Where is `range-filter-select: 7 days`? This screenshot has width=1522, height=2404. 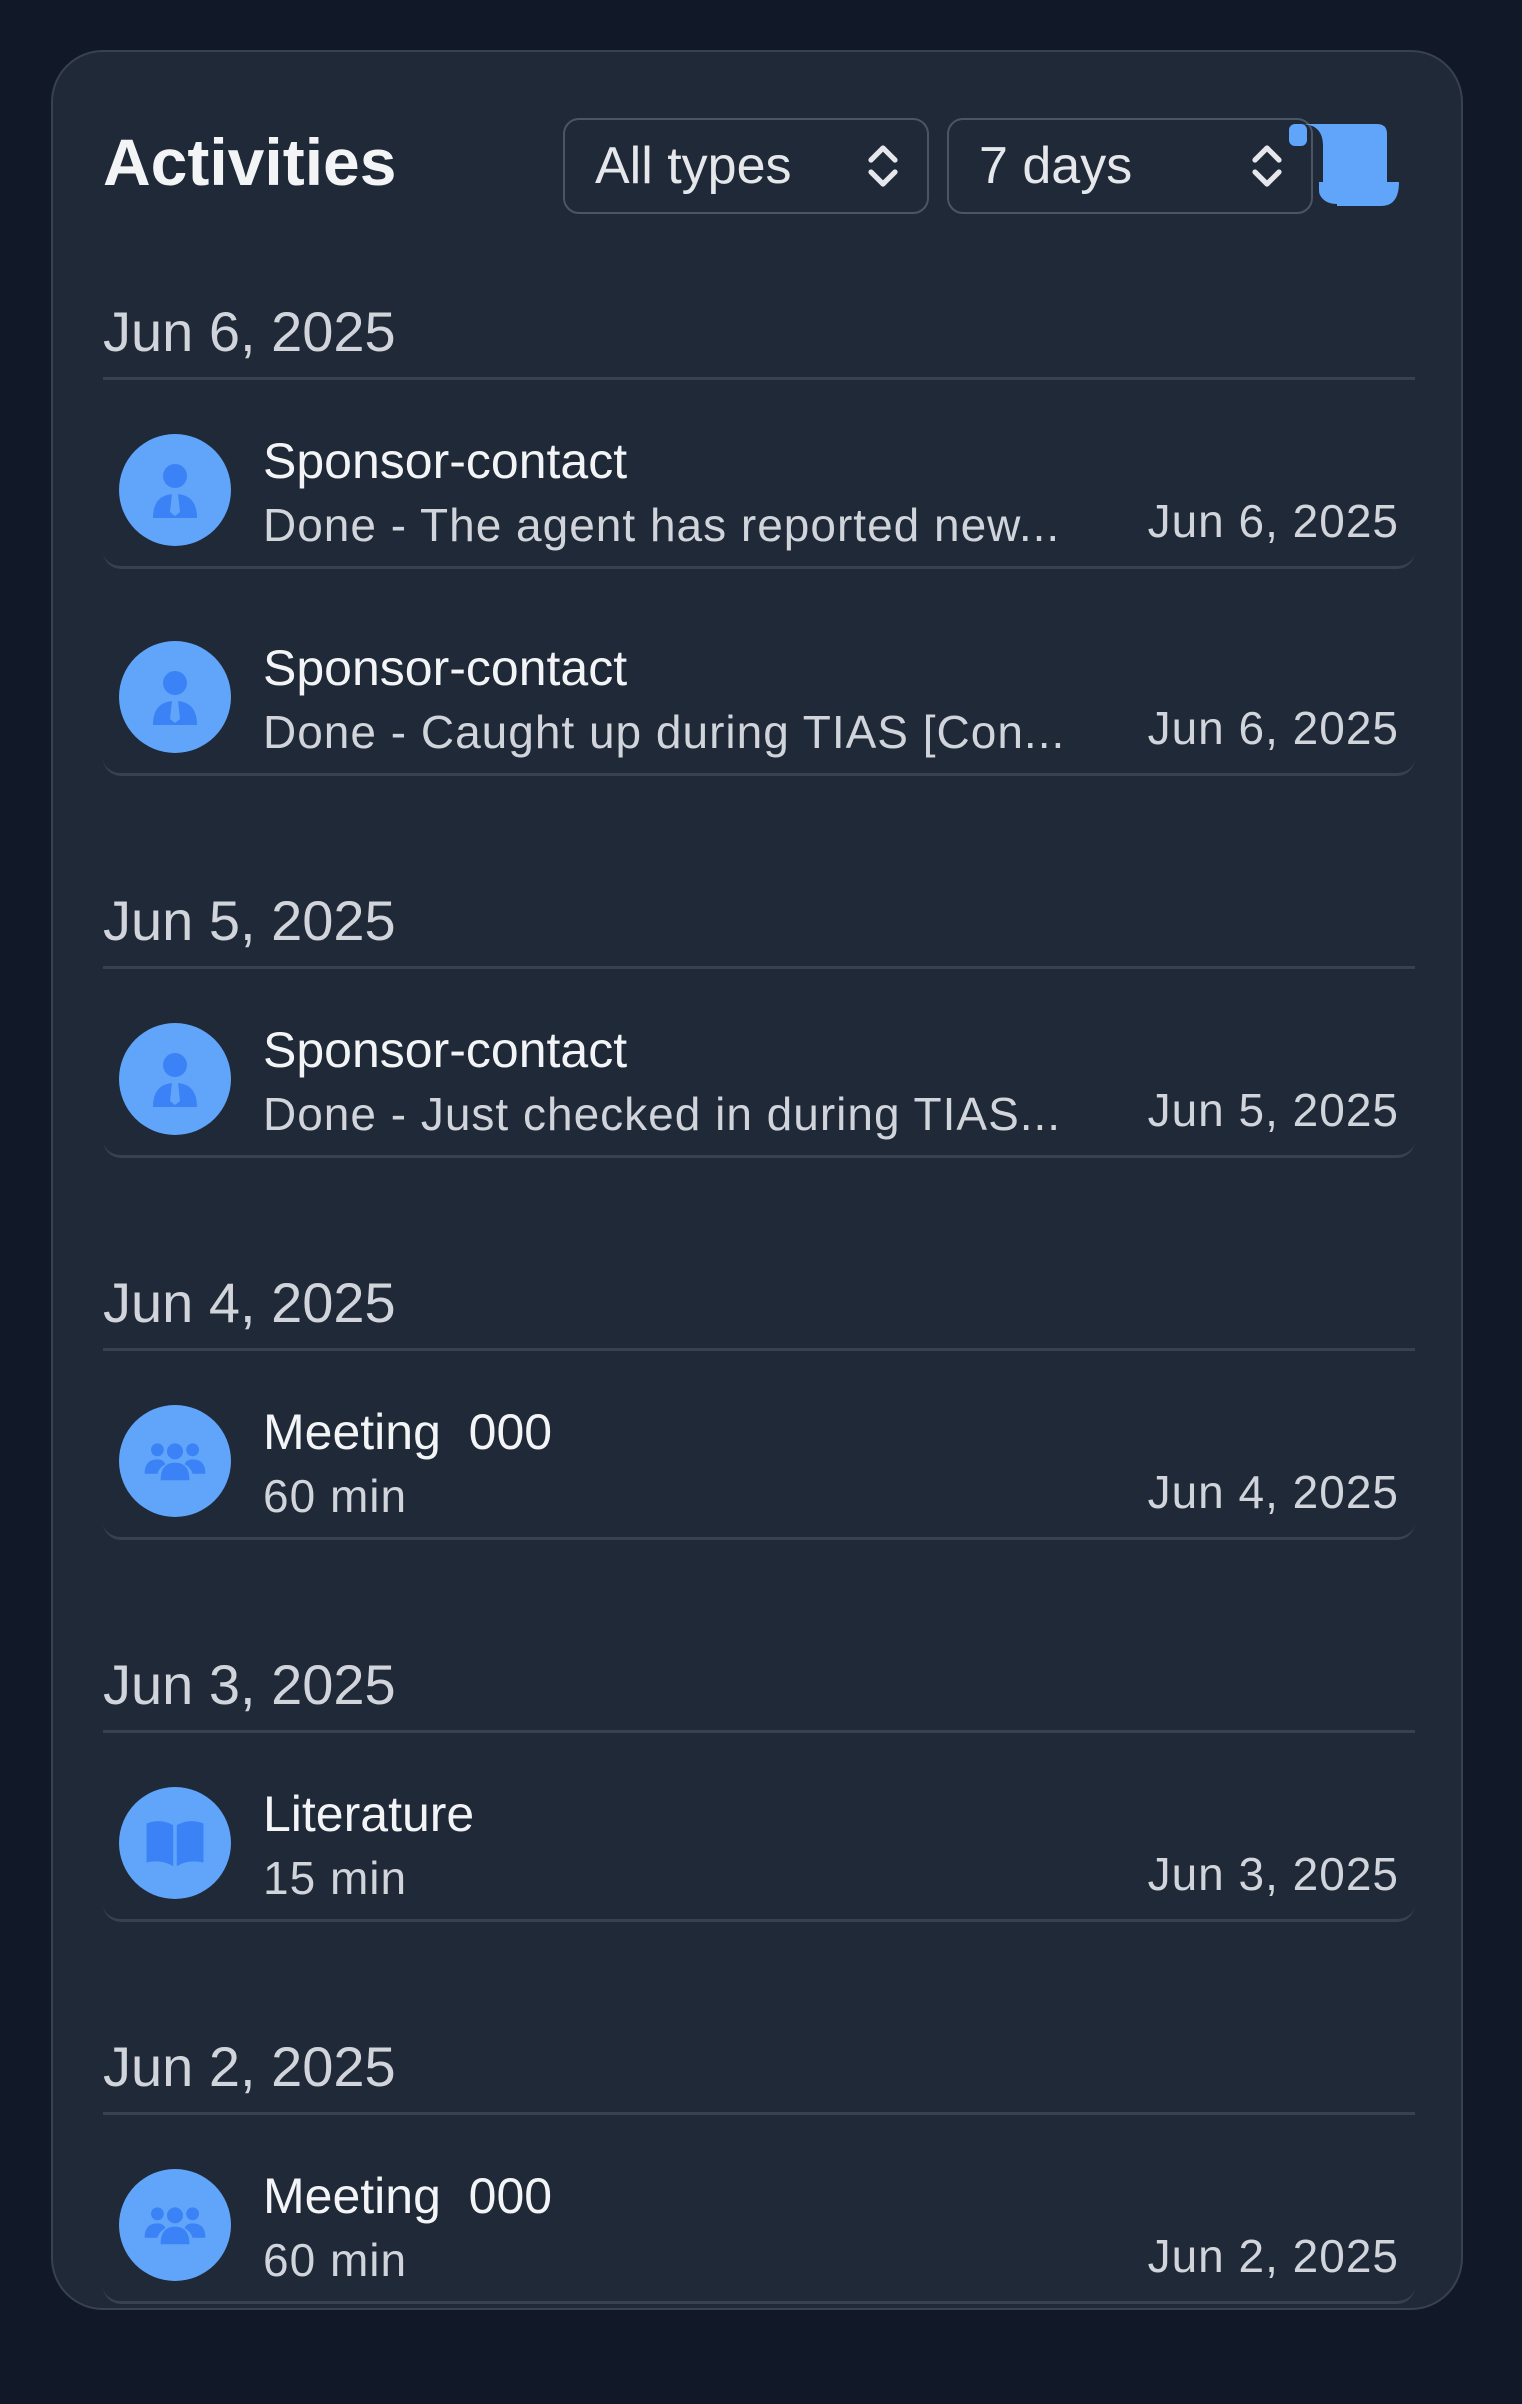 range-filter-select: 7 days is located at coordinates (1130, 166).